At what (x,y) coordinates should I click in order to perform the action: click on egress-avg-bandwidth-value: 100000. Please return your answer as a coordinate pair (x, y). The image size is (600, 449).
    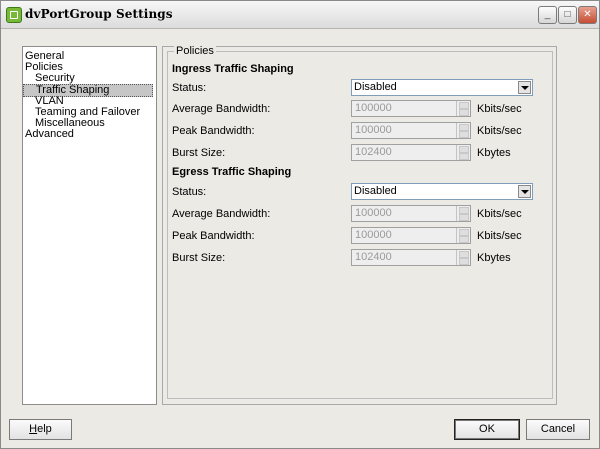
    Looking at the image, I should click on (373, 213).